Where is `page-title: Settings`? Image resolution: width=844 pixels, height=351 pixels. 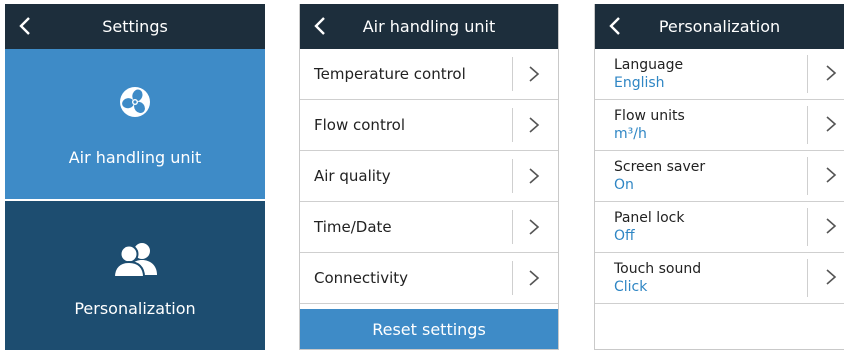 page-title: Settings is located at coordinates (135, 26).